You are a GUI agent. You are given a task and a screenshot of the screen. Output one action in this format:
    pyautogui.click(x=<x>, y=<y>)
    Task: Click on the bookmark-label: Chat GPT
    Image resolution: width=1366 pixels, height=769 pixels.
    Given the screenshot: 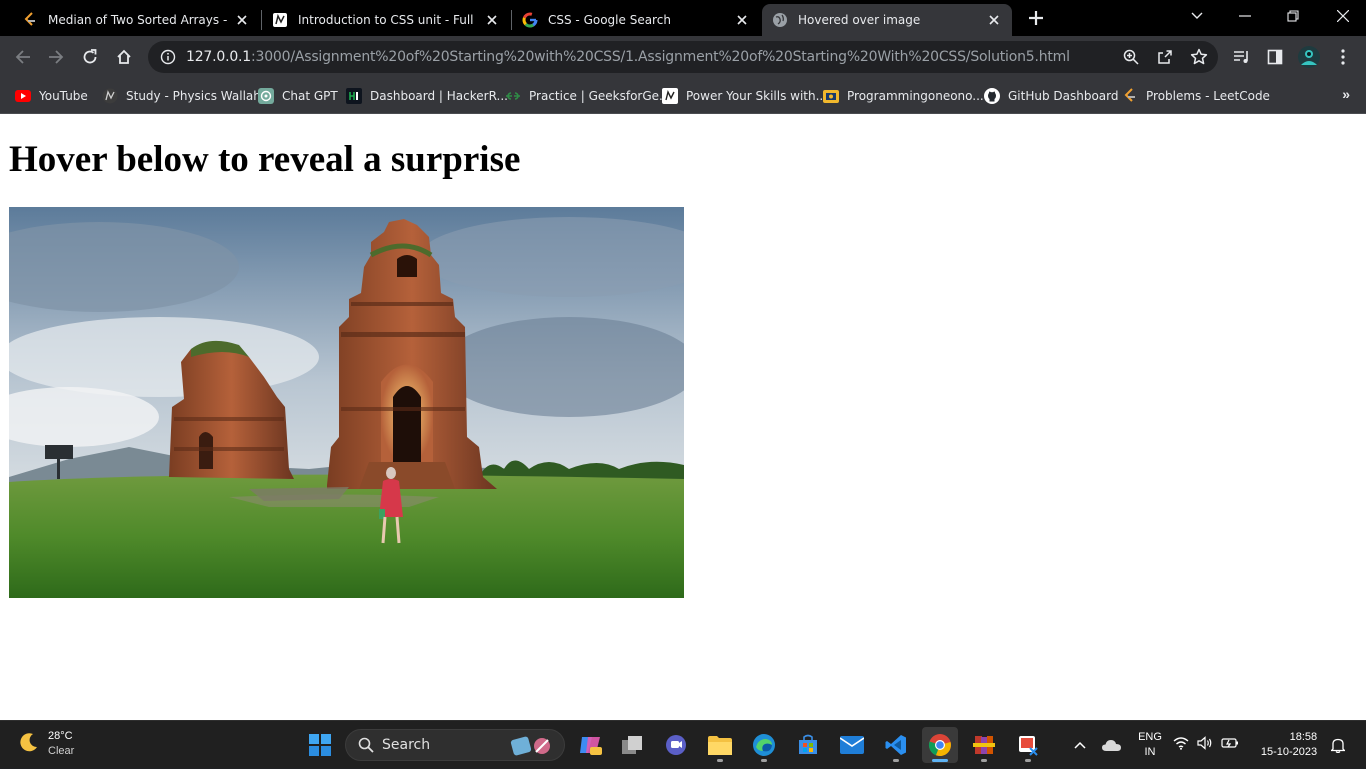 What is the action you would take?
    pyautogui.click(x=310, y=96)
    